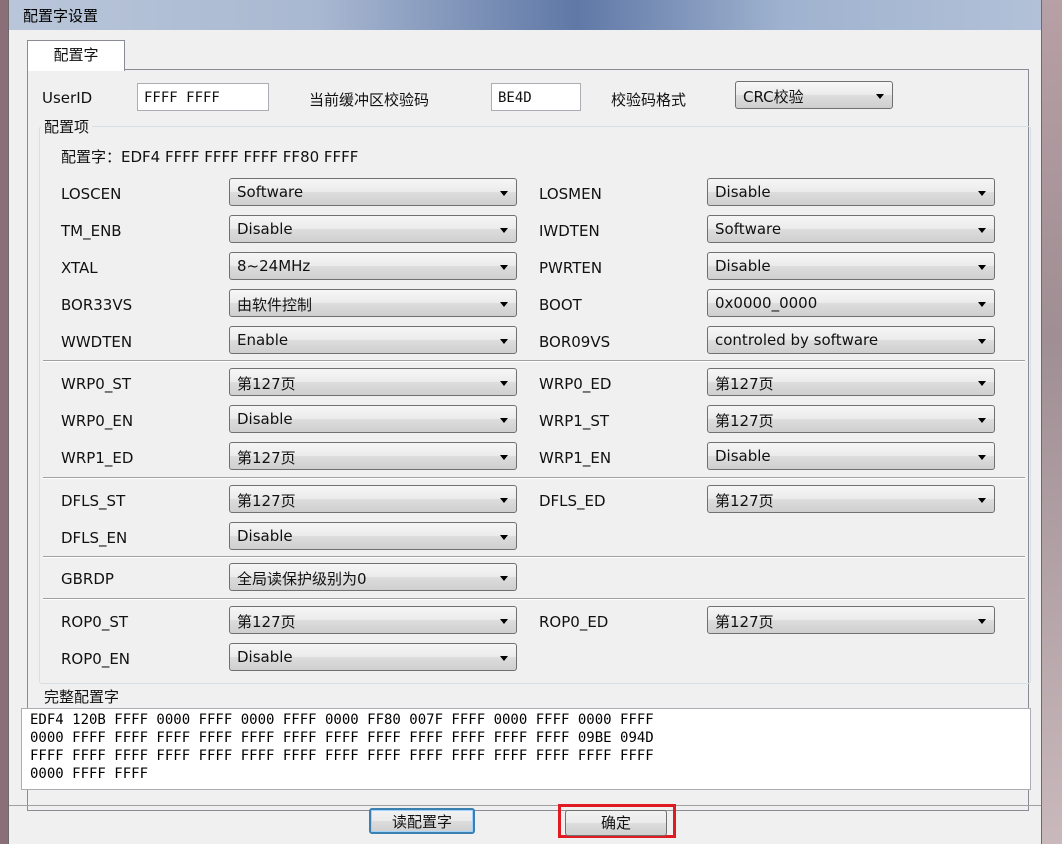  What do you see at coordinates (851, 192) in the screenshot?
I see `losmen-select: Disable` at bounding box center [851, 192].